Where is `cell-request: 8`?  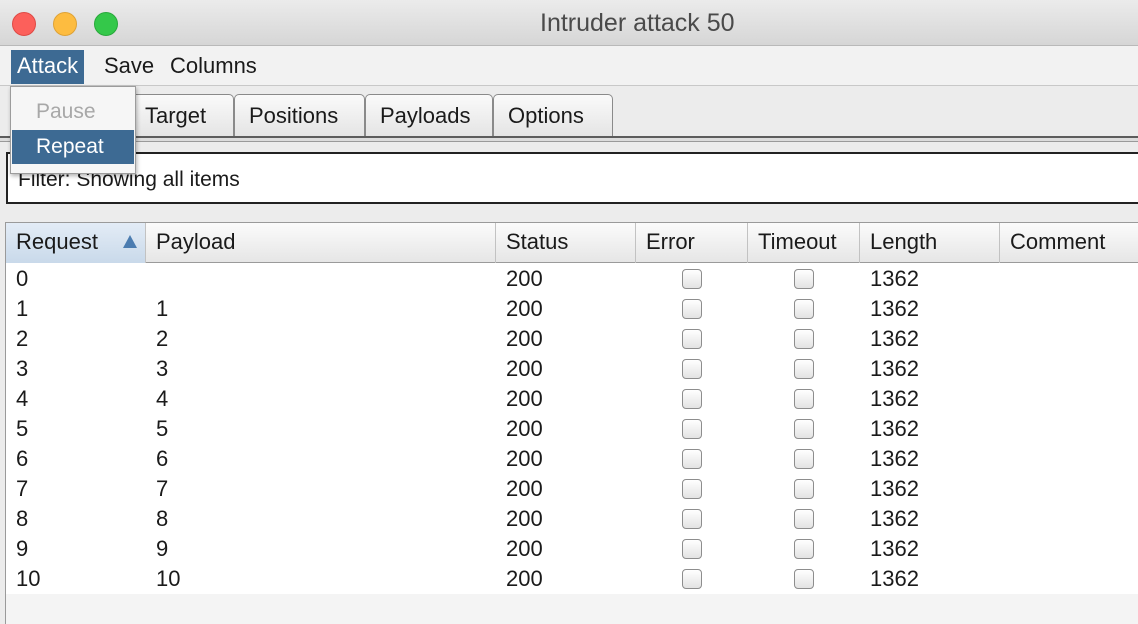 cell-request: 8 is located at coordinates (22, 518).